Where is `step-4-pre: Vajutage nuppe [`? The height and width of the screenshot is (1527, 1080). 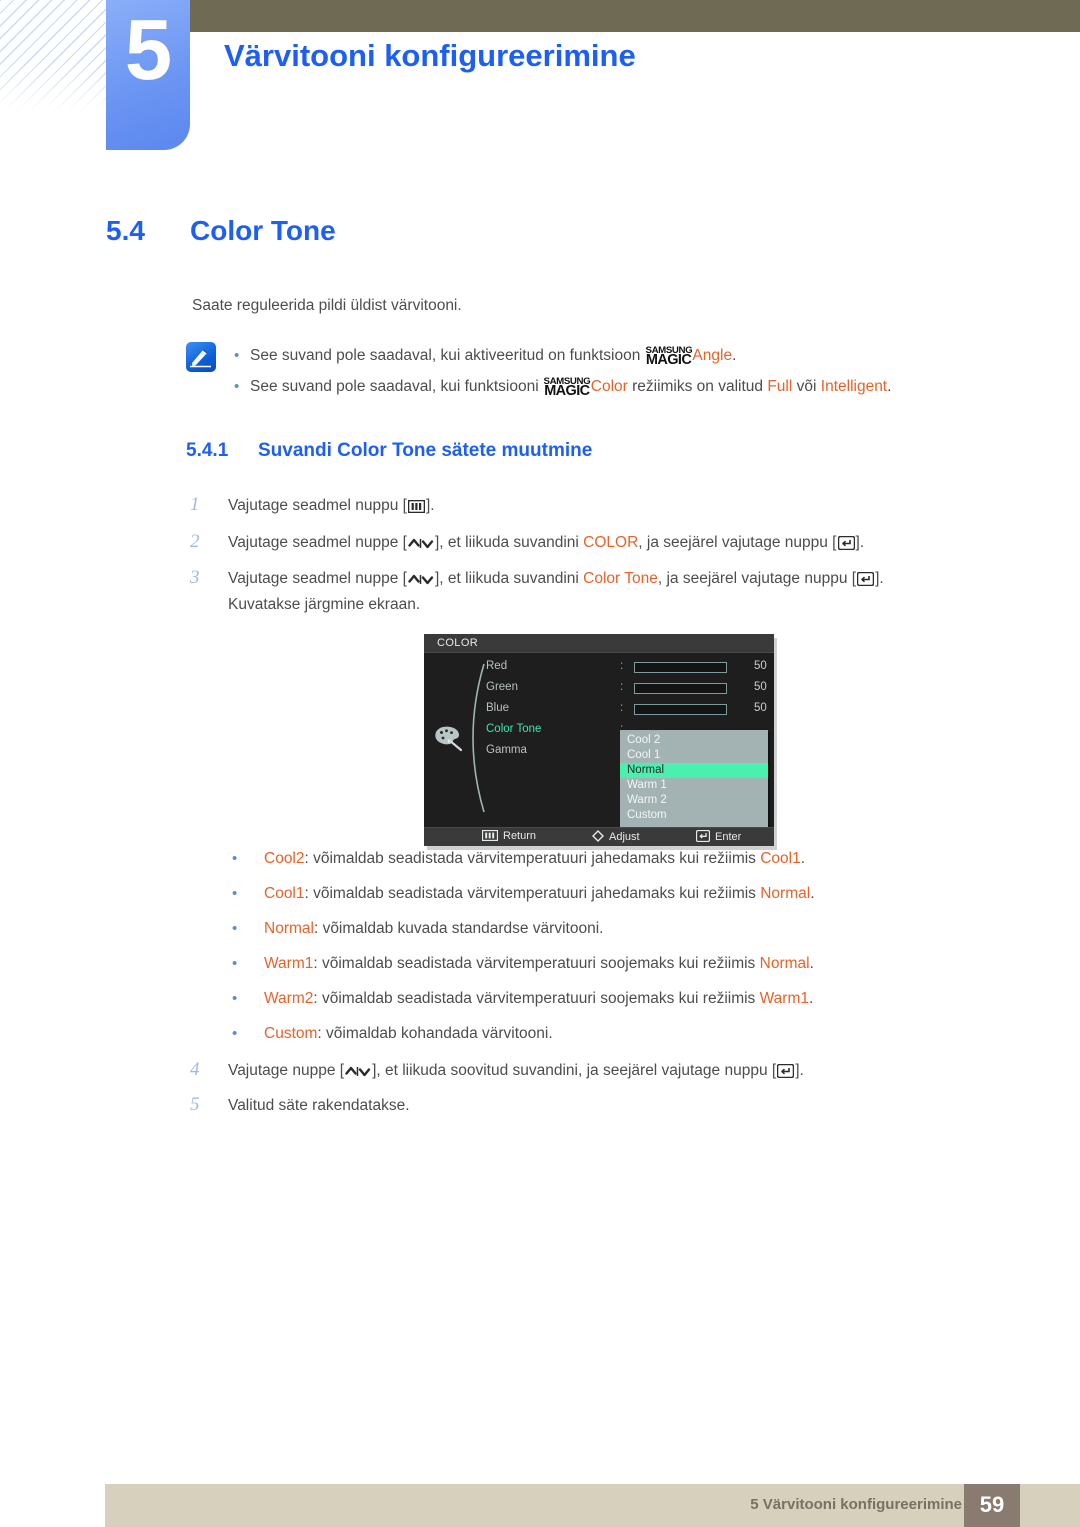
step-4-pre: Vajutage nuppe [ is located at coordinates (286, 1070).